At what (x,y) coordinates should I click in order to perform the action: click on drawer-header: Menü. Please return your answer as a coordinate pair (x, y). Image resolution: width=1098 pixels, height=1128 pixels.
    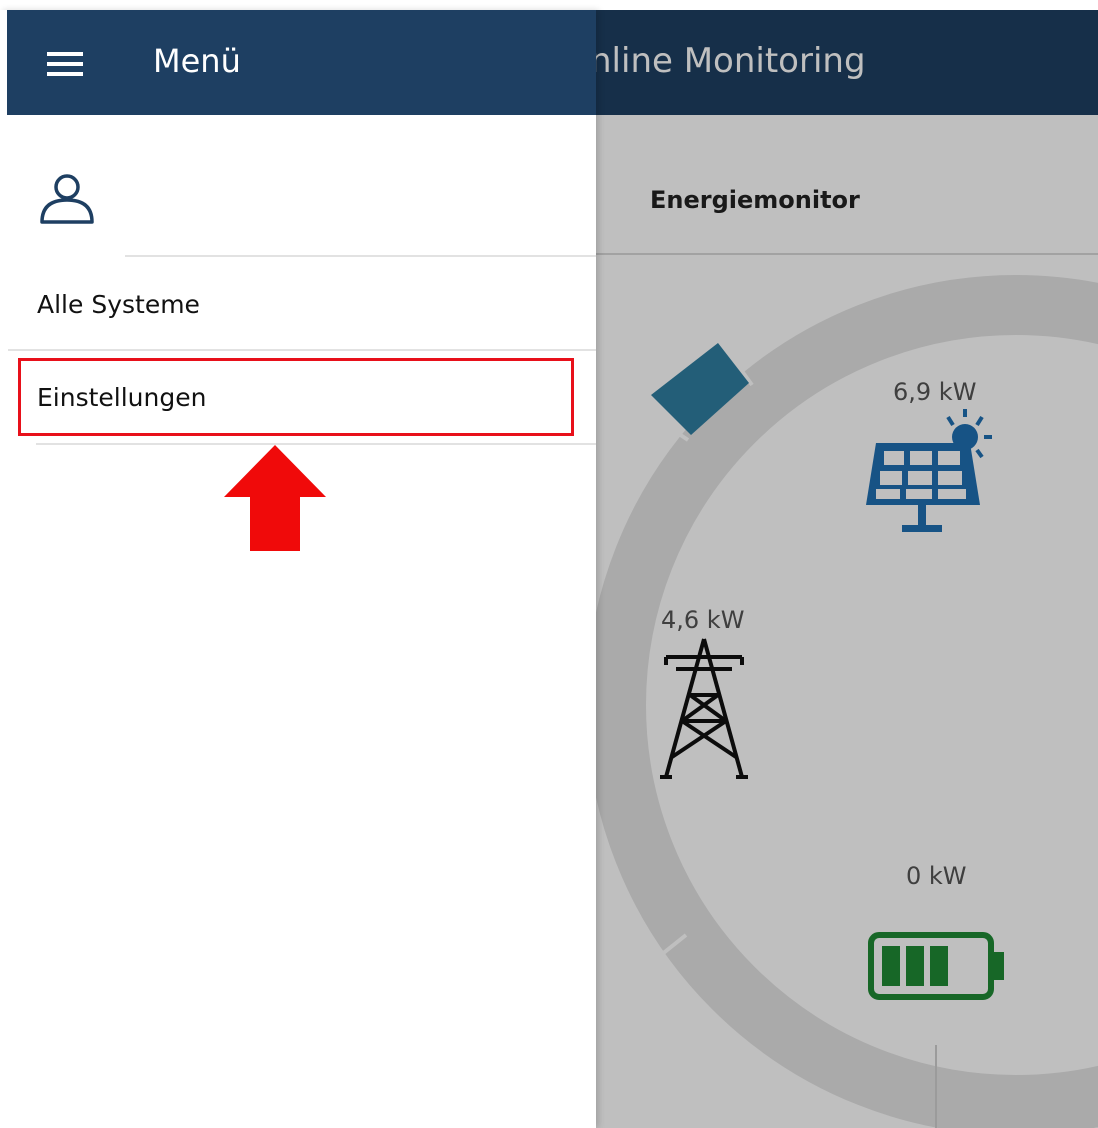
    Looking at the image, I should click on (301, 62).